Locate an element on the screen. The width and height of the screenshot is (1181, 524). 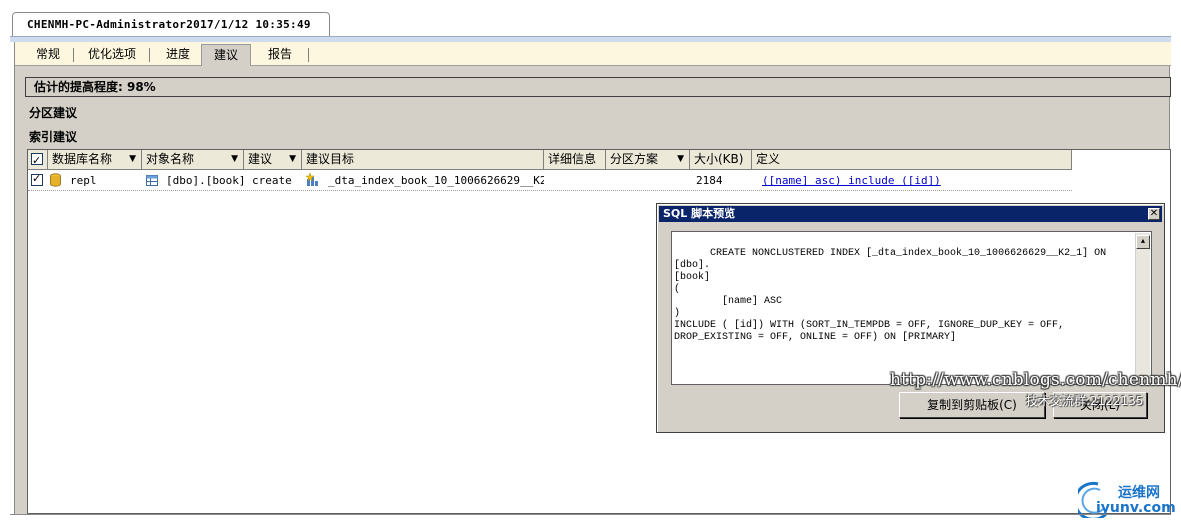
column-details: 详细信息 is located at coordinates (575, 160).